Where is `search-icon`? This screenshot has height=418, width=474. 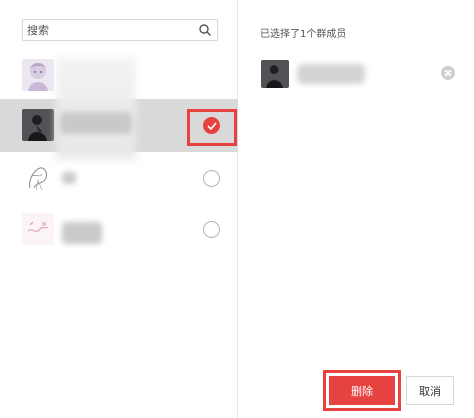 search-icon is located at coordinates (205, 30).